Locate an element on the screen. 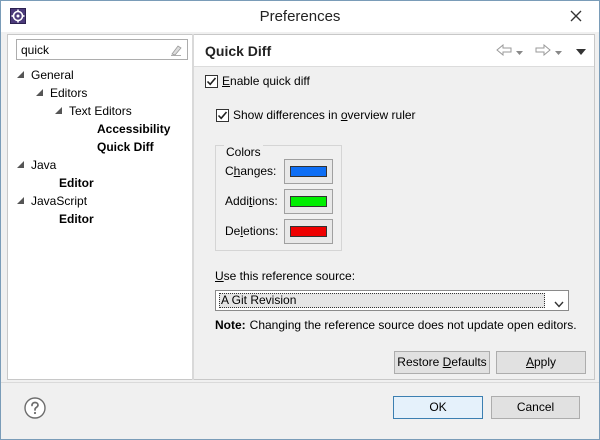  close-icon is located at coordinates (576, 16).